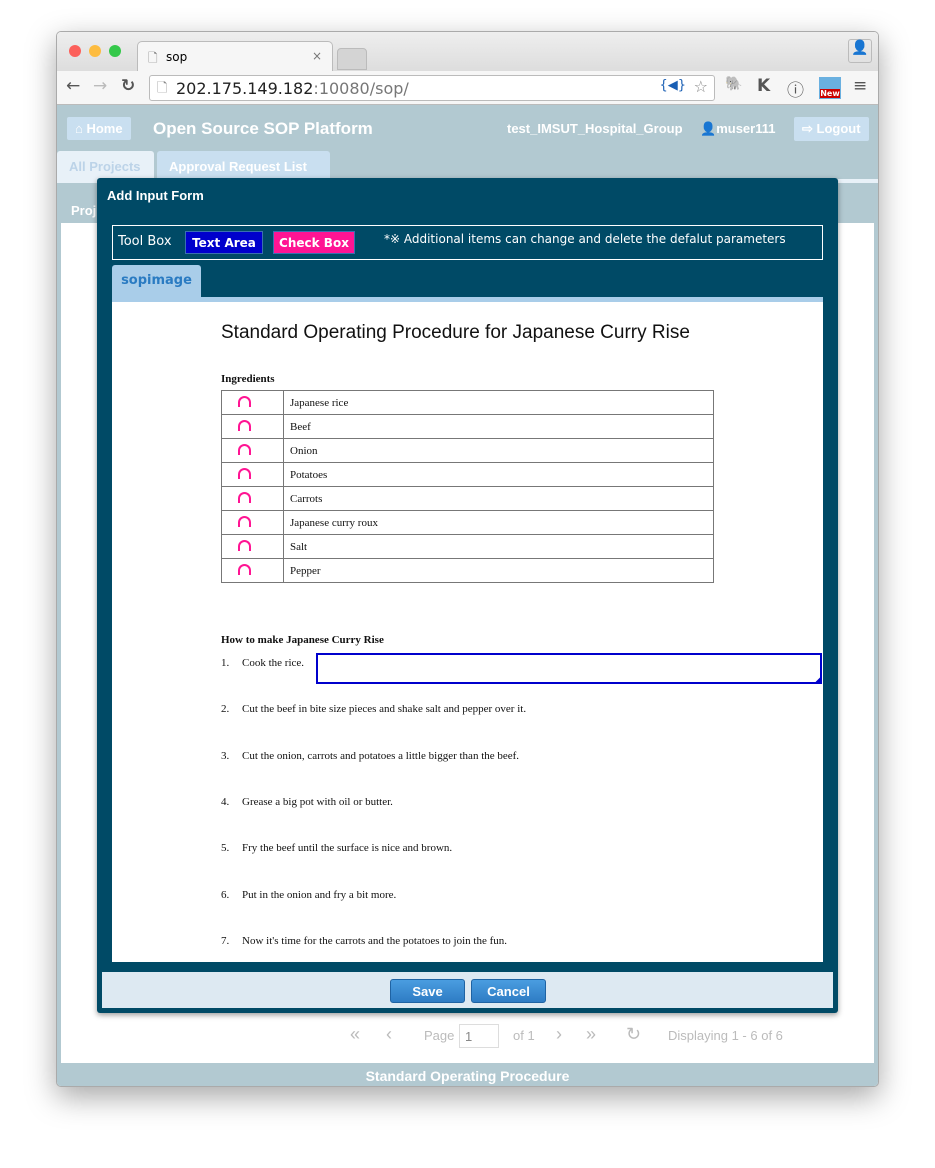 The height and width of the screenshot is (1168, 935). I want to click on resize-handle-icon: ◢, so click(817, 680).